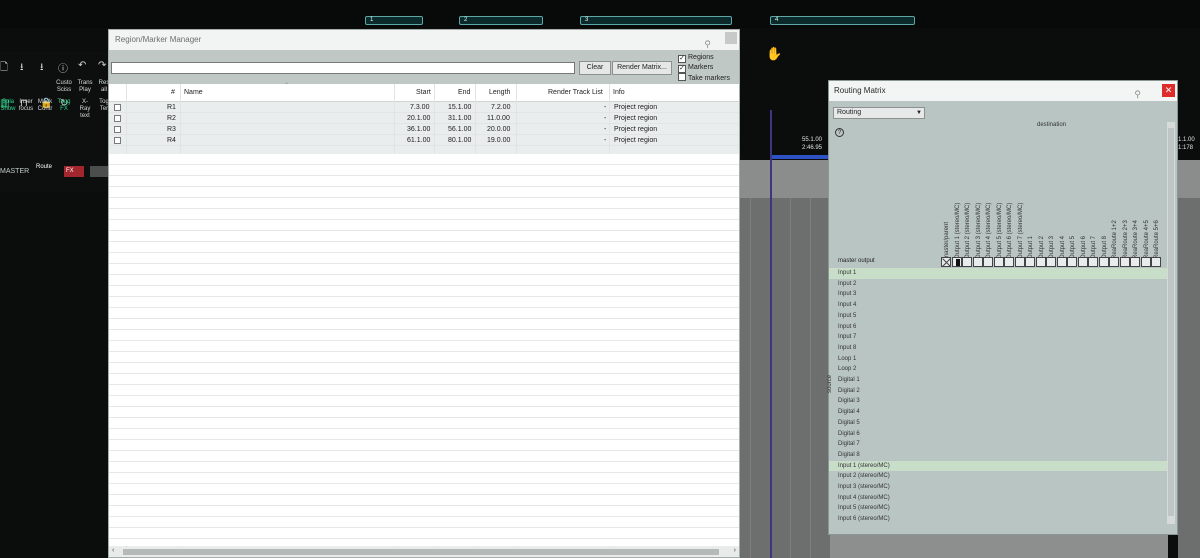  I want to click on open-icon: ⭳, so click(22, 68).